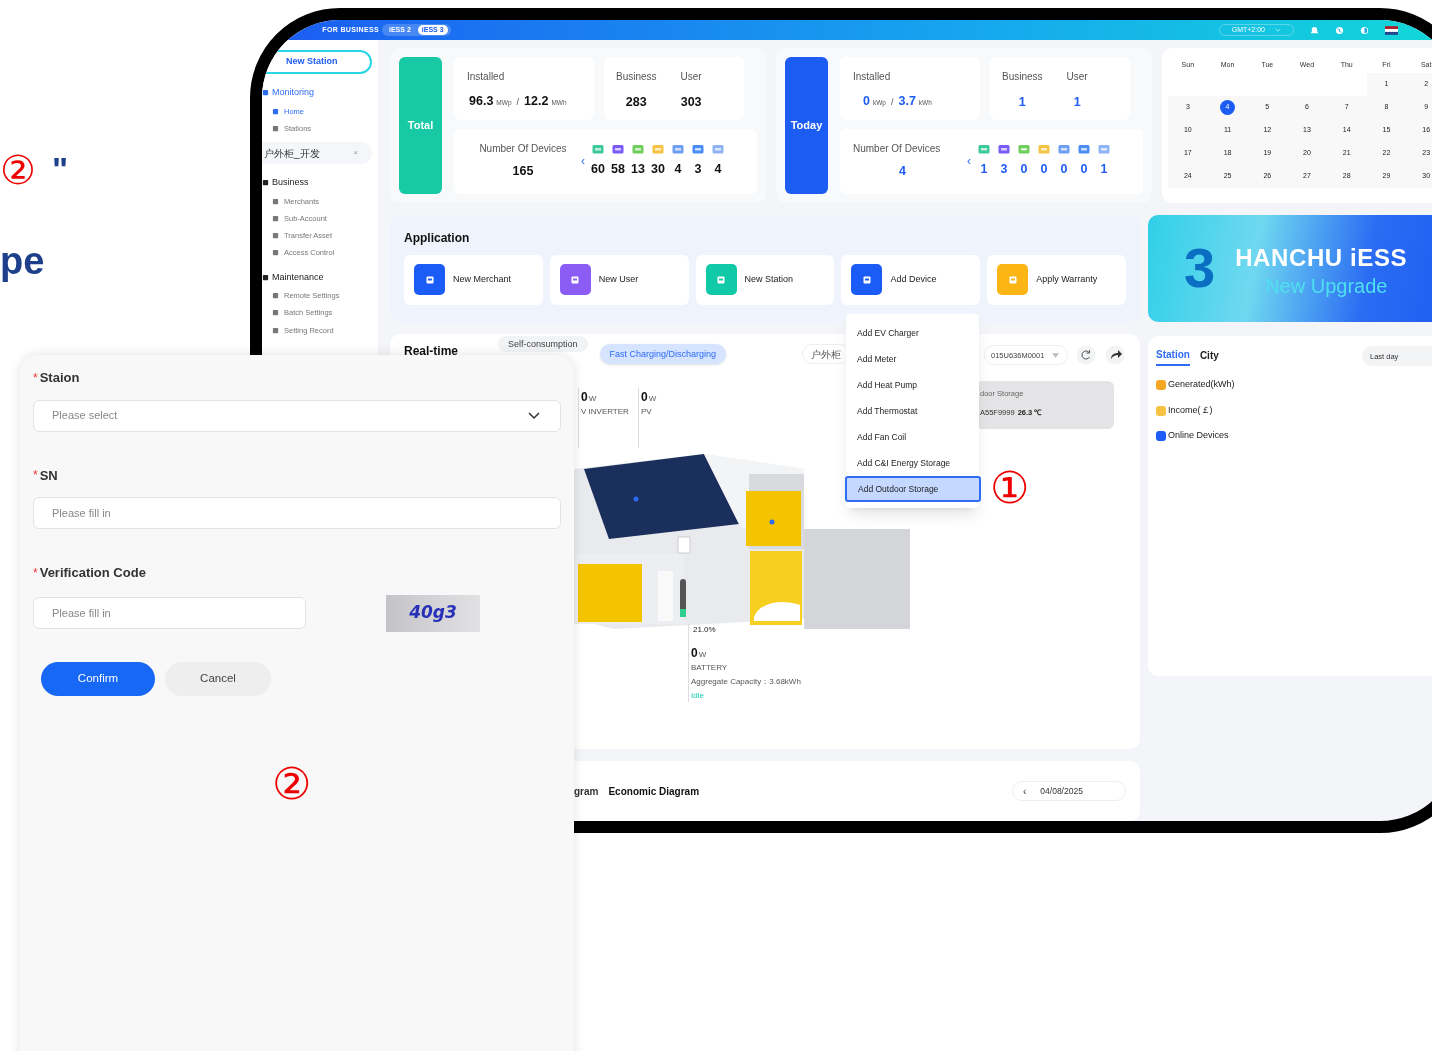 Image resolution: width=1432 pixels, height=1051 pixels. Describe the element at coordinates (218, 678) in the screenshot. I see `form-button: Cancel` at that location.